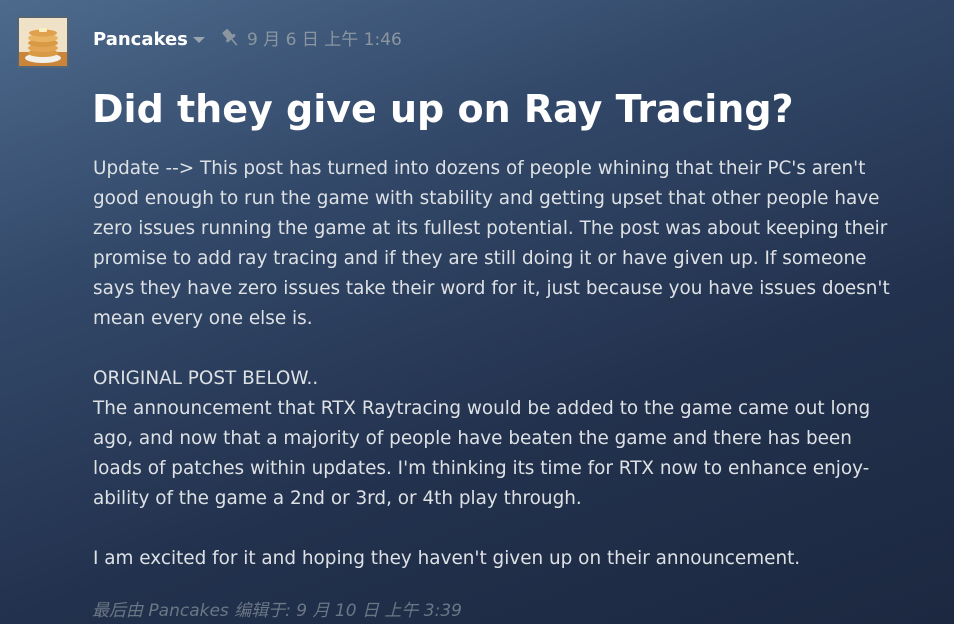  I want to click on post-body-line: ORIGINAL POST BELOW.., so click(206, 378).